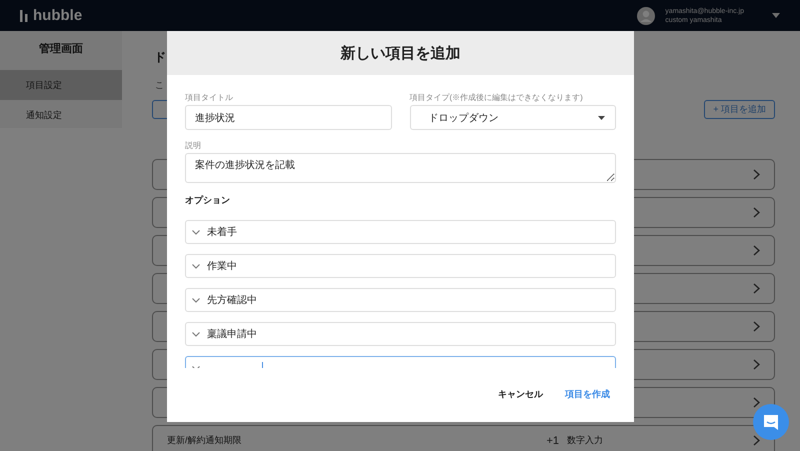 The image size is (800, 451). What do you see at coordinates (400, 300) in the screenshot?
I see `option-row: 先方確認中` at bounding box center [400, 300].